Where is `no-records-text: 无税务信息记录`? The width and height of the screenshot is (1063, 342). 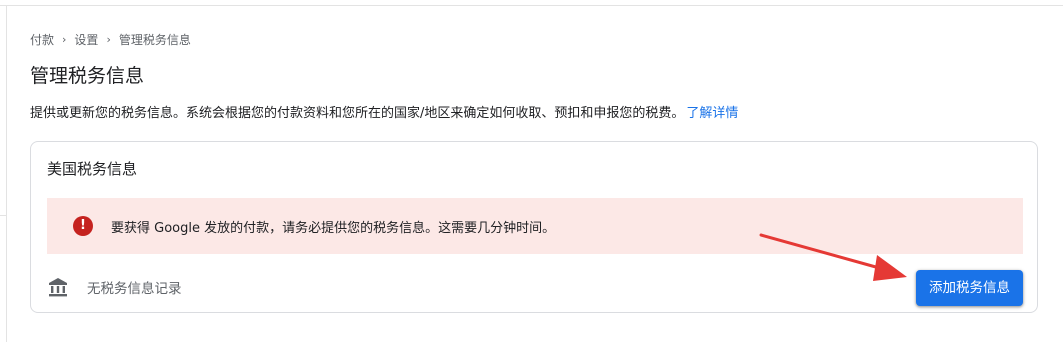 no-records-text: 无税务信息记录 is located at coordinates (134, 289).